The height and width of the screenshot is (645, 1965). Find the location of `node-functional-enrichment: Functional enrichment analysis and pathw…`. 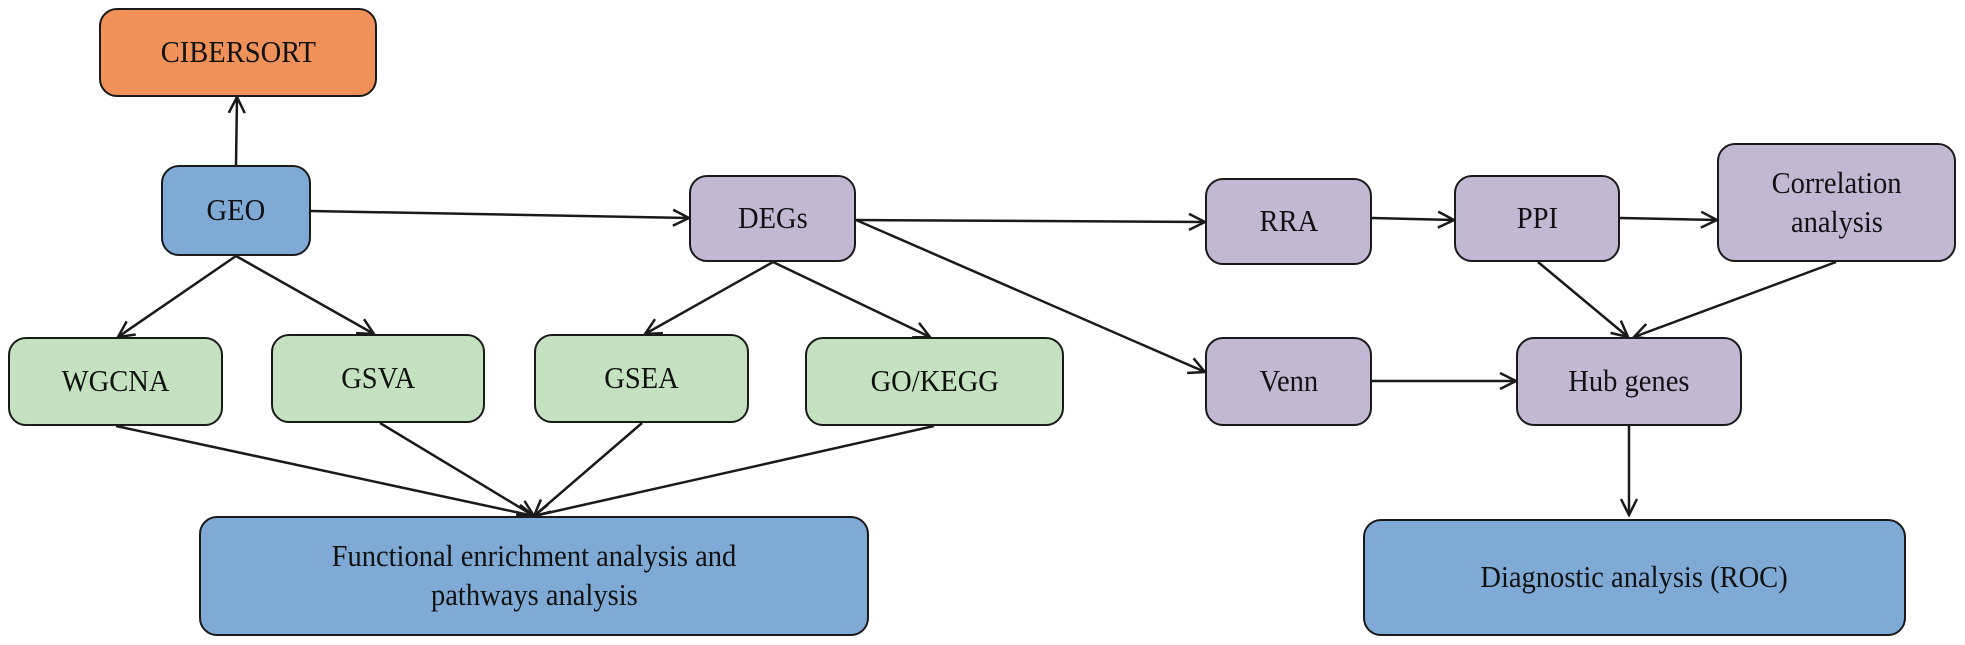

node-functional-enrichment: Functional enrichment analysis and pathw… is located at coordinates (534, 576).